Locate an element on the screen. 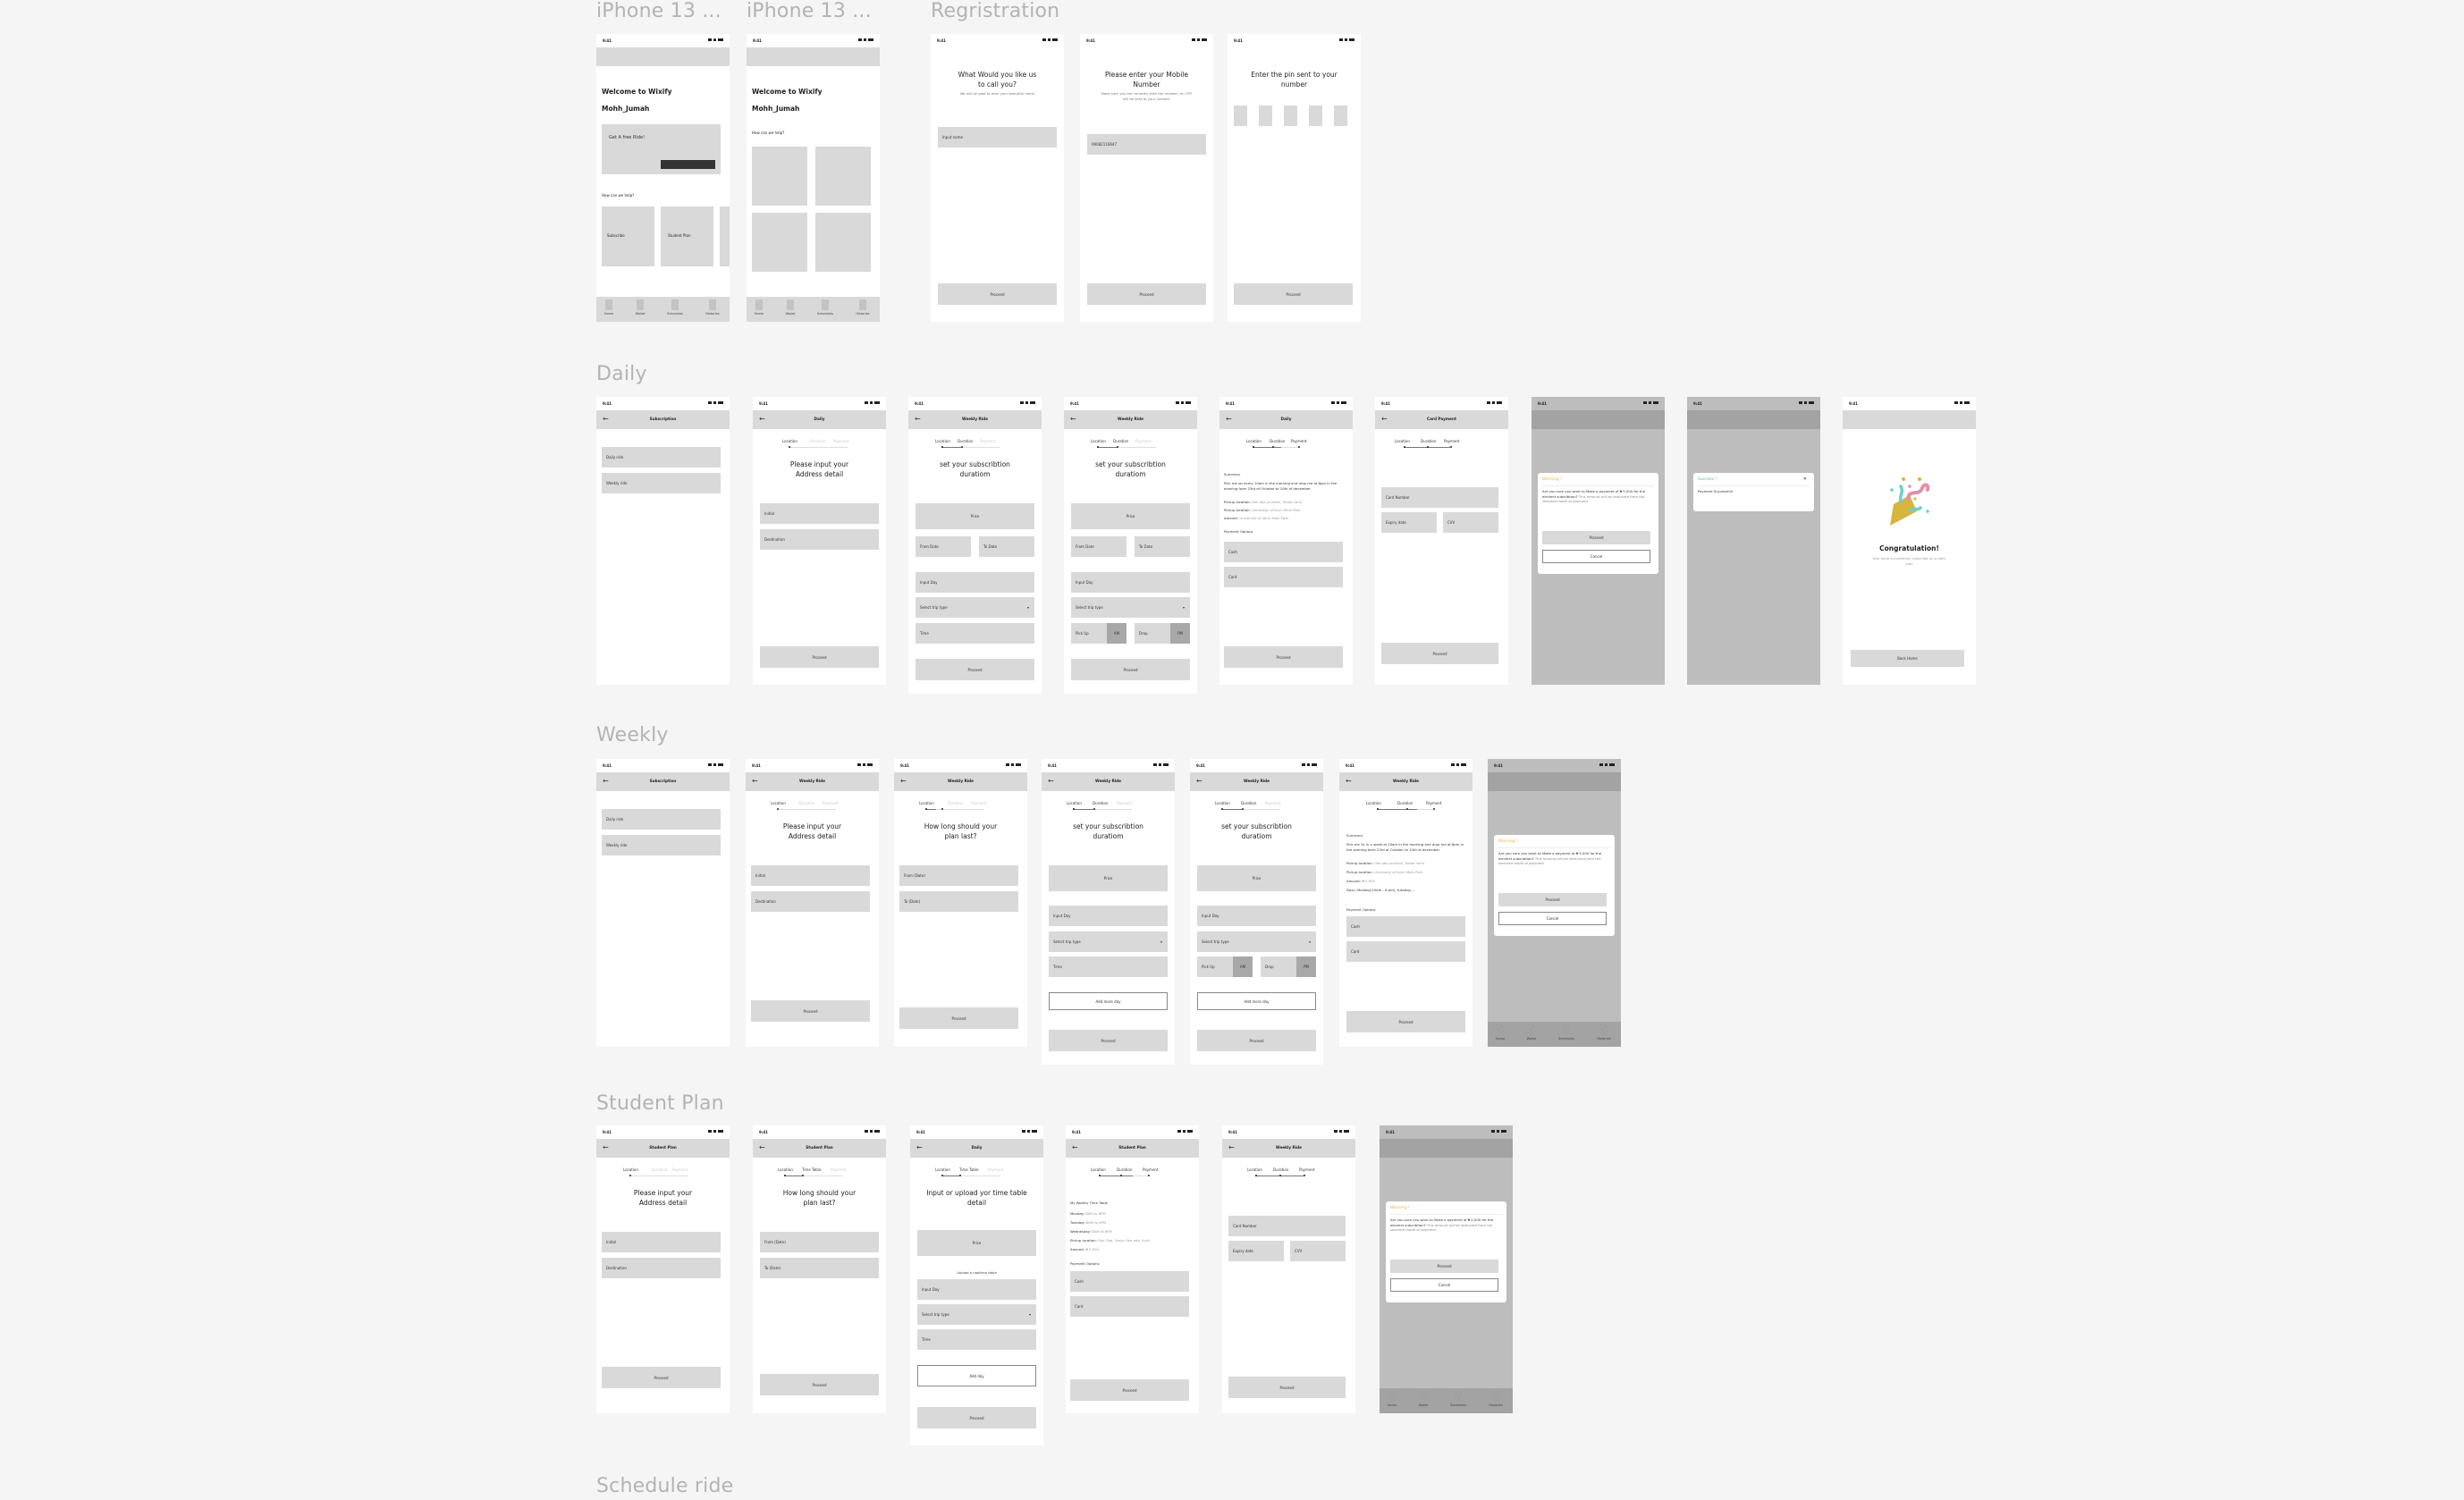 This screenshot has height=1500, width=2464. upload-timetable-link: Upload a naptime table is located at coordinates (976, 1273).